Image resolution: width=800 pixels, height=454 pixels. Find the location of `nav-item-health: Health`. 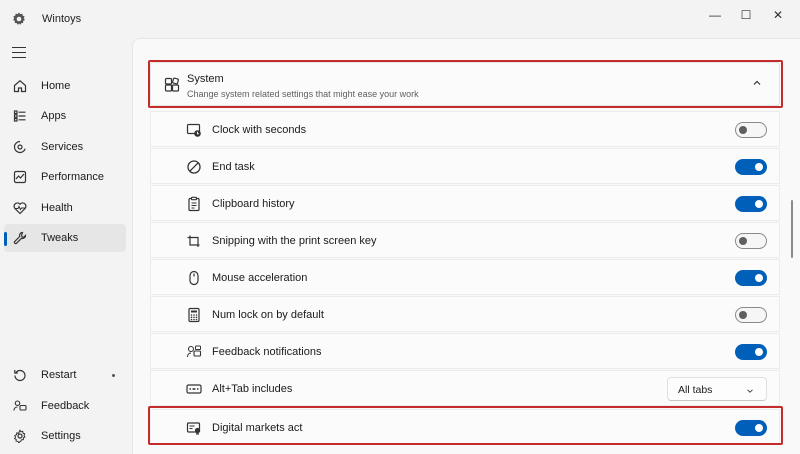

nav-item-health: Health is located at coordinates (65, 208).